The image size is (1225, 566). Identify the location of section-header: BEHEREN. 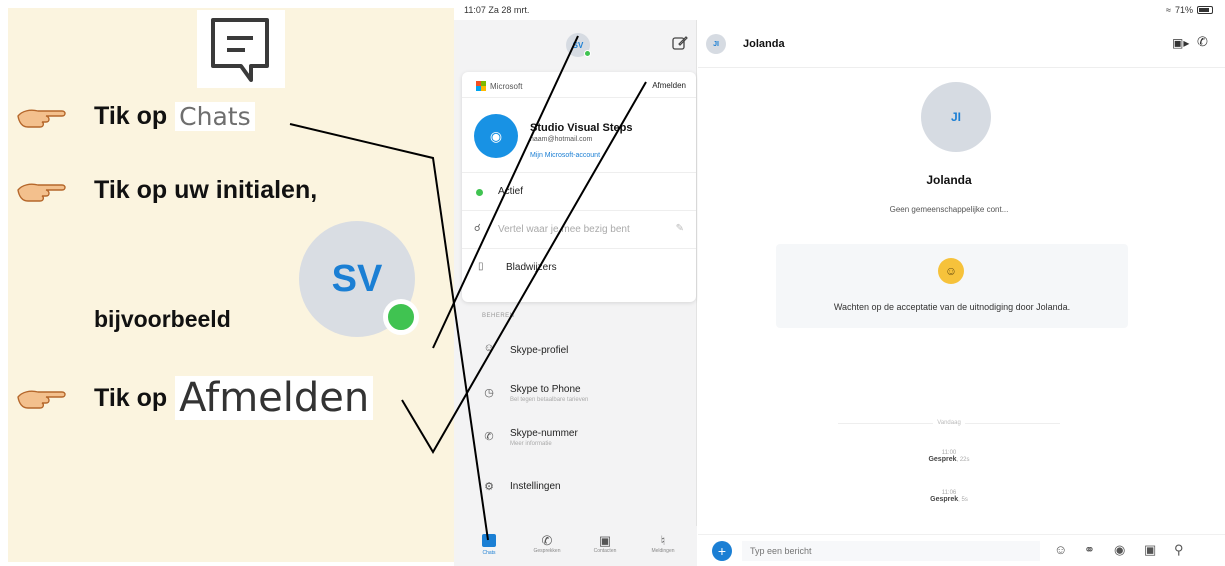
(498, 316).